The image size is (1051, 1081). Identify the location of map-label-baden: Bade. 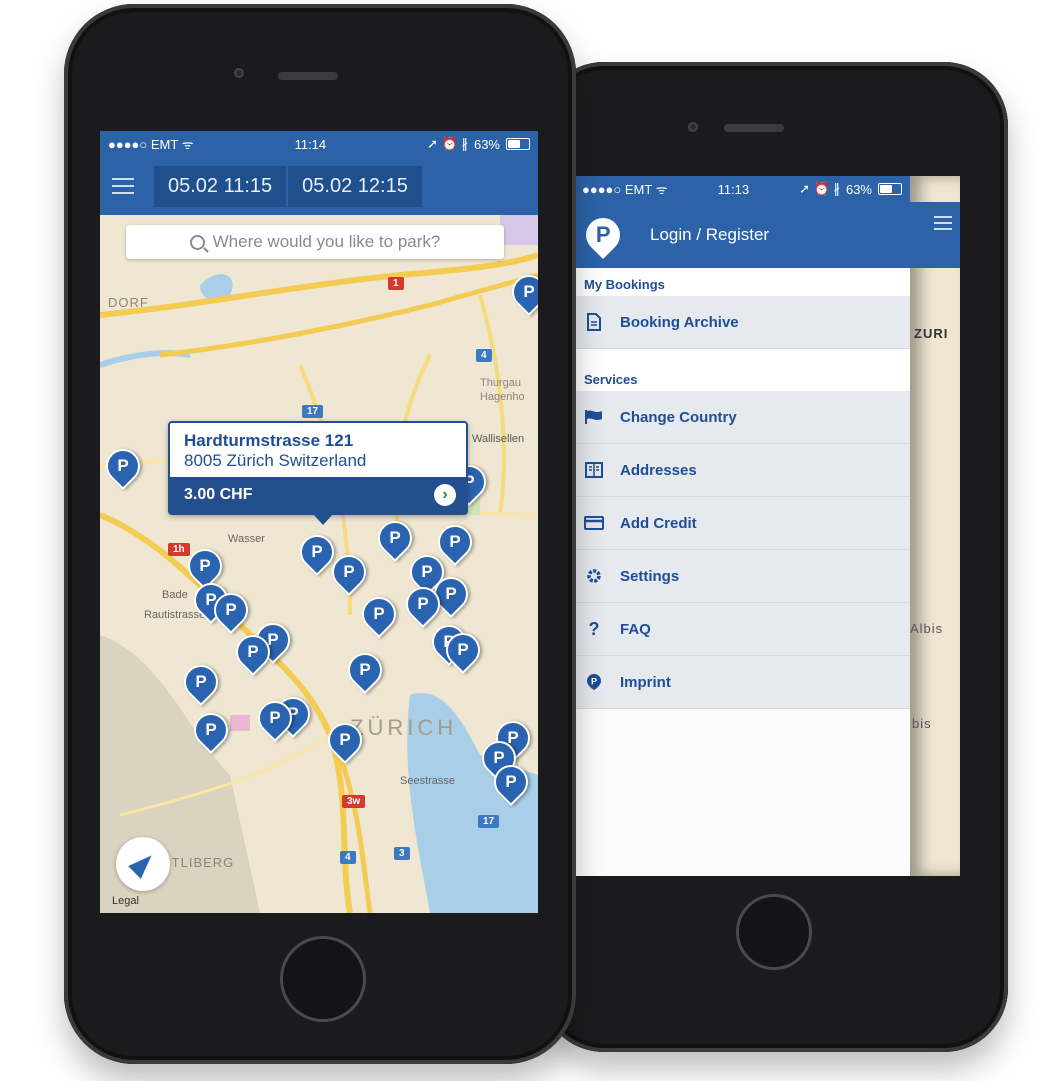
(175, 595).